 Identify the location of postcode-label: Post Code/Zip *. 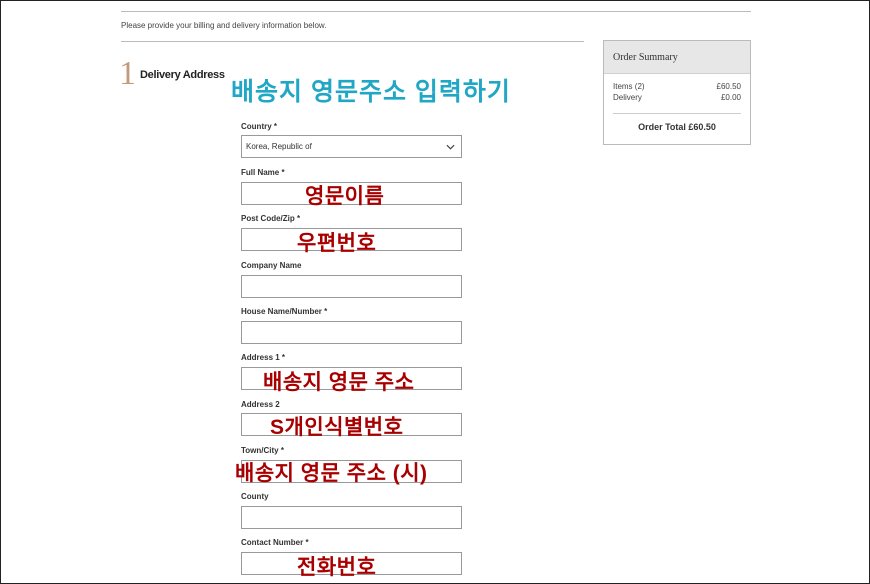
(271, 218).